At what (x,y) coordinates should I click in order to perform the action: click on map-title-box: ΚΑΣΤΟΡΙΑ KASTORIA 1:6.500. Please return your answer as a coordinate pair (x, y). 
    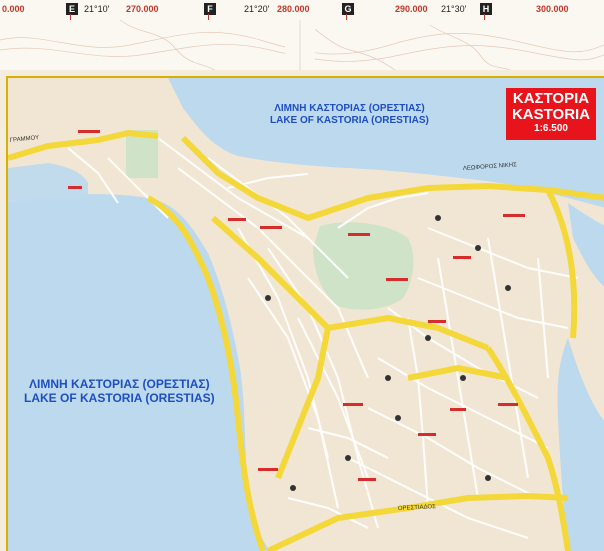
    Looking at the image, I should click on (551, 114).